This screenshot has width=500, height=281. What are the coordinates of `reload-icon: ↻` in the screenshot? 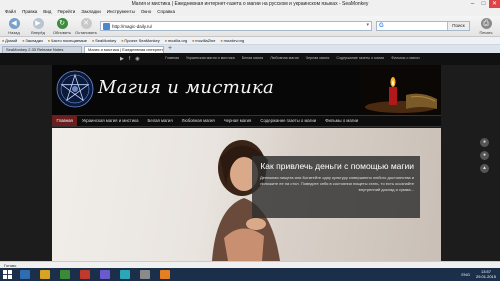 It's located at (62, 23).